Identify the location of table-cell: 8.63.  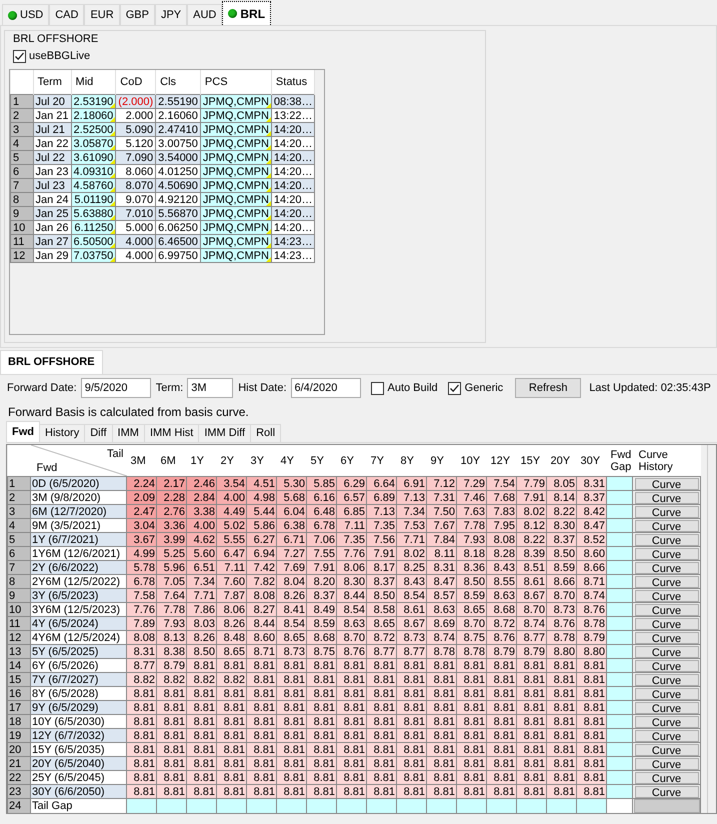
(351, 623).